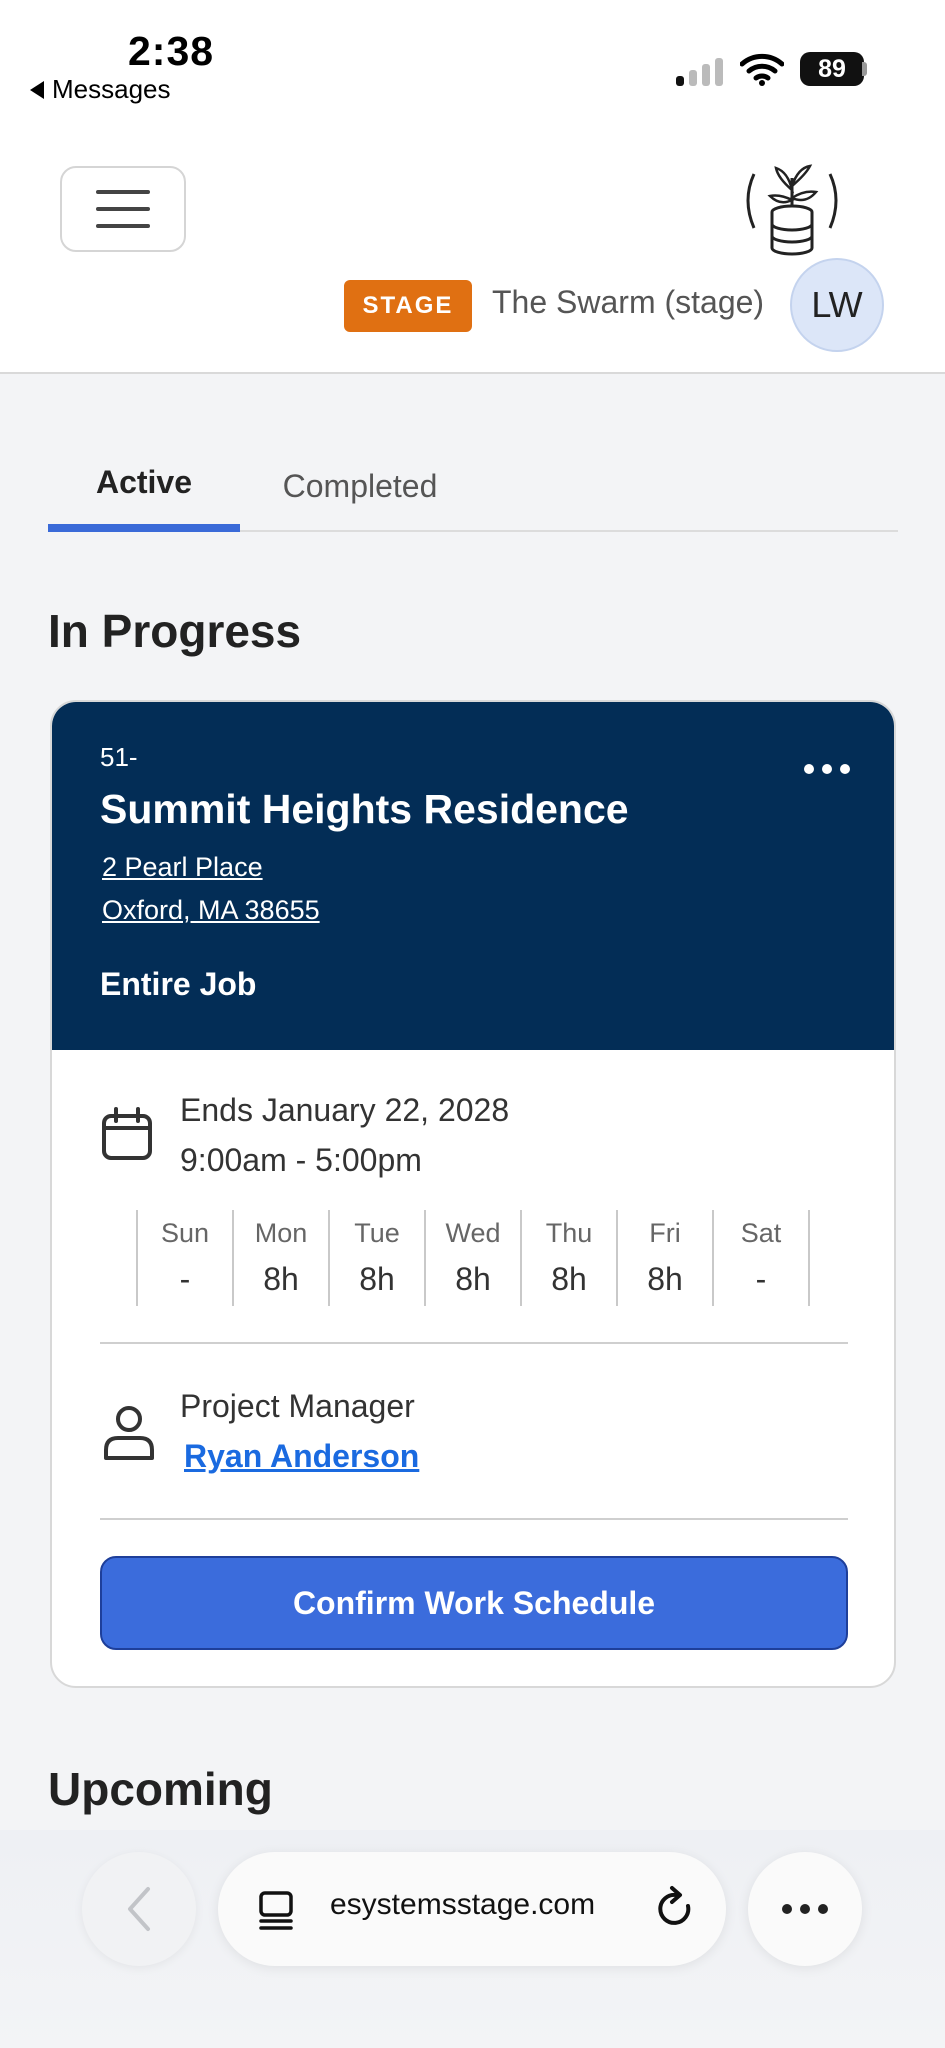  Describe the element at coordinates (666, 1258) in the screenshot. I see `day-fri: Fri 8h` at that location.